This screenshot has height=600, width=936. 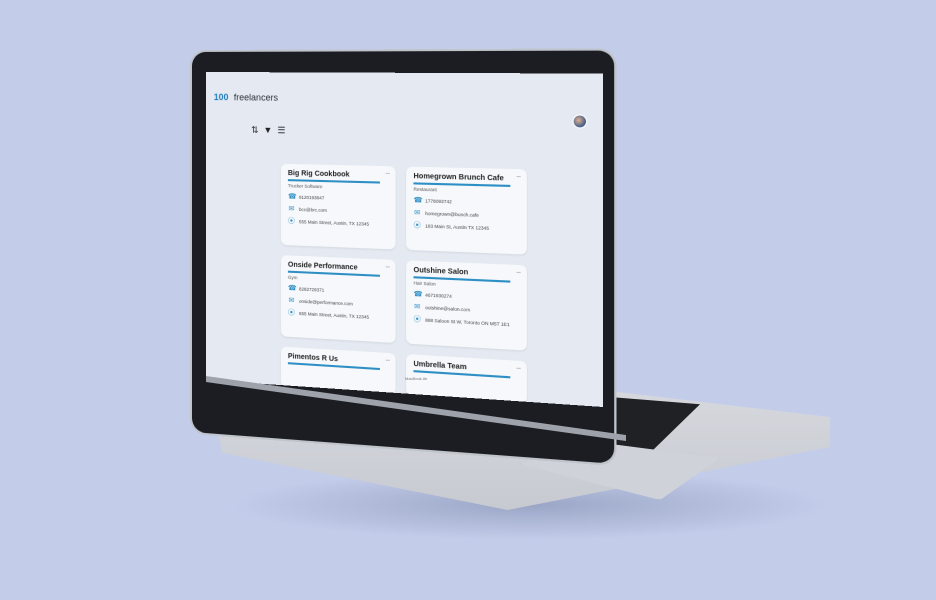 I want to click on email-row: ✉ homegrown@bunch.cafe, so click(x=466, y=214).